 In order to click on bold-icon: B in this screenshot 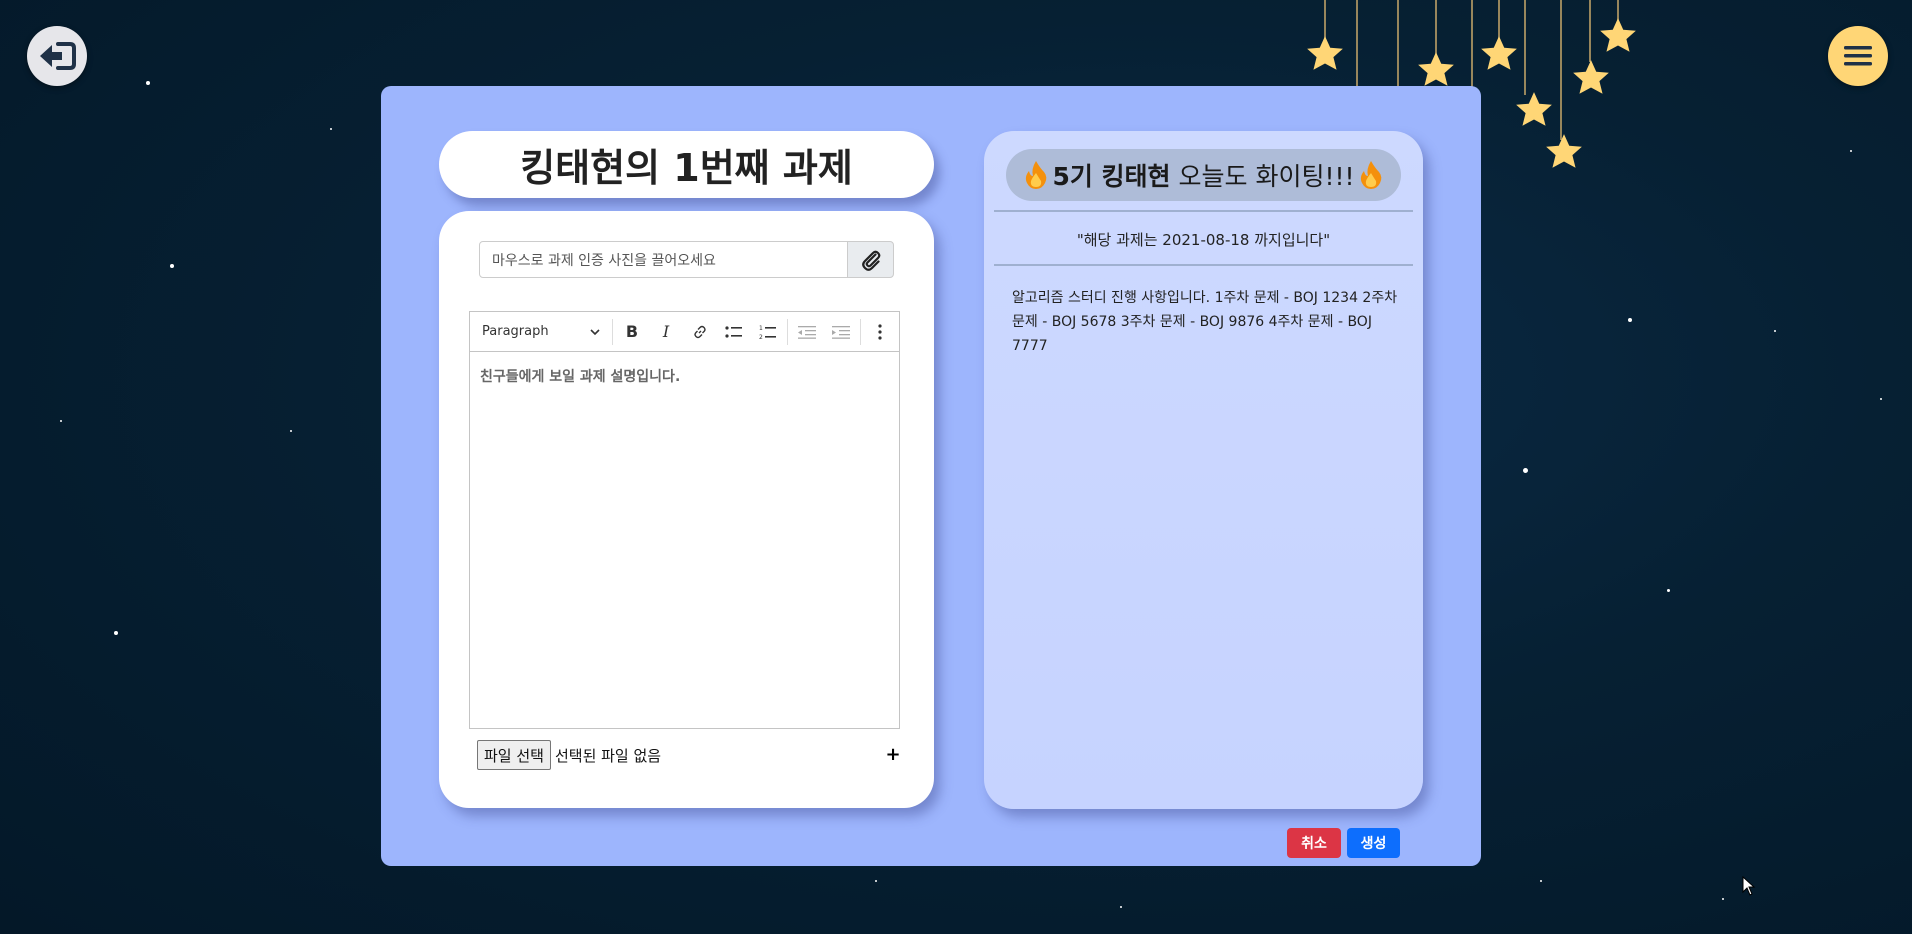, I will do `click(632, 331)`.